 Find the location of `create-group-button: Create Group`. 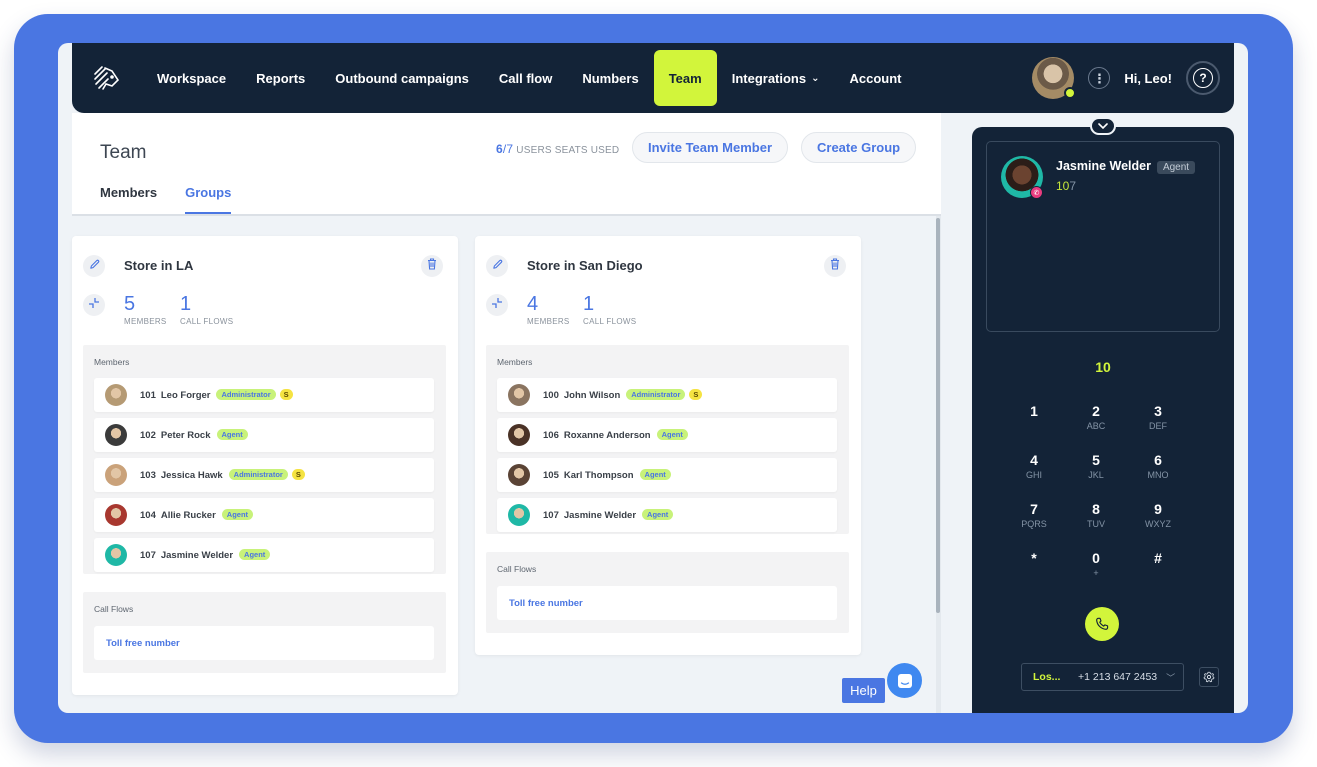

create-group-button: Create Group is located at coordinates (859, 147).